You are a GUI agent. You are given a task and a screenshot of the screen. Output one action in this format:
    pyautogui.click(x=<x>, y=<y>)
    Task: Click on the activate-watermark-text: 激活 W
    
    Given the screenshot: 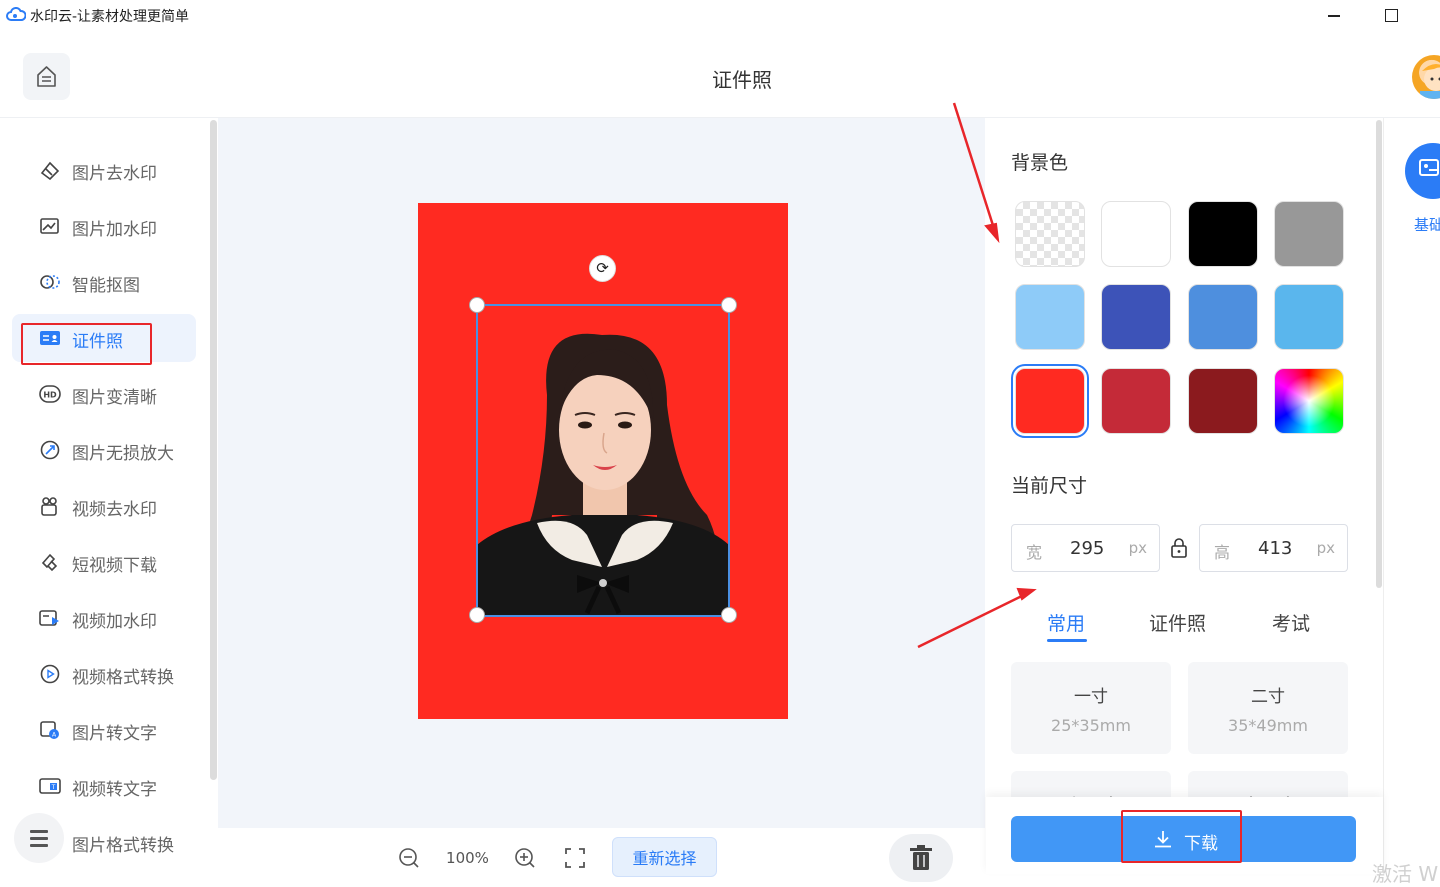 What is the action you would take?
    pyautogui.click(x=1405, y=872)
    